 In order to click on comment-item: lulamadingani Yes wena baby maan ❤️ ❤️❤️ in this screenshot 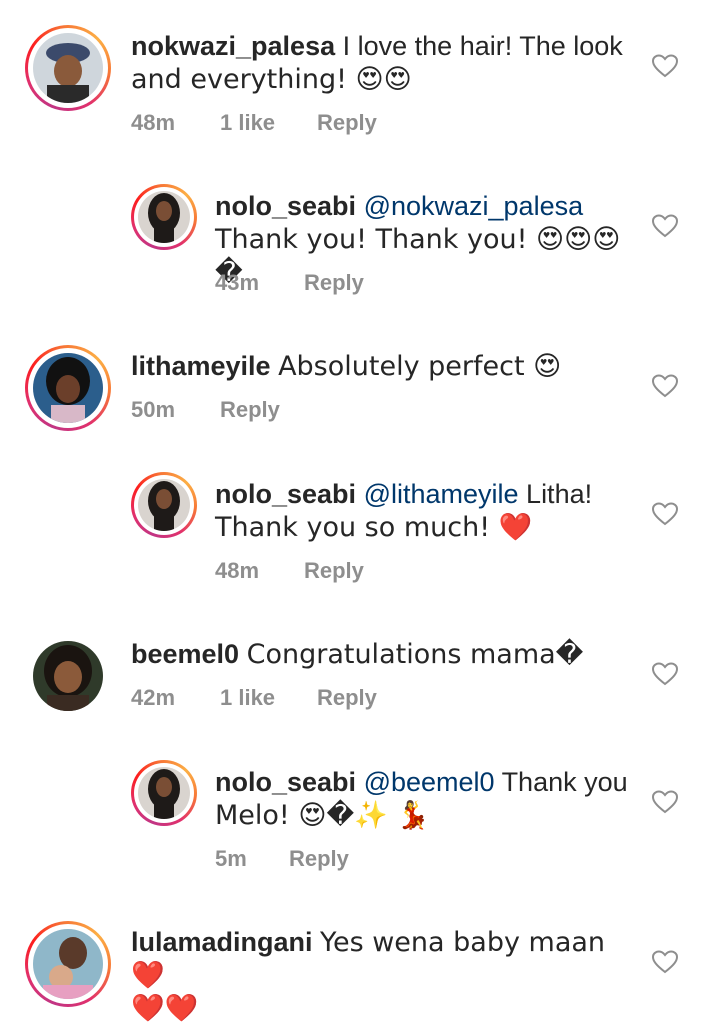, I will do `click(360, 960)`.